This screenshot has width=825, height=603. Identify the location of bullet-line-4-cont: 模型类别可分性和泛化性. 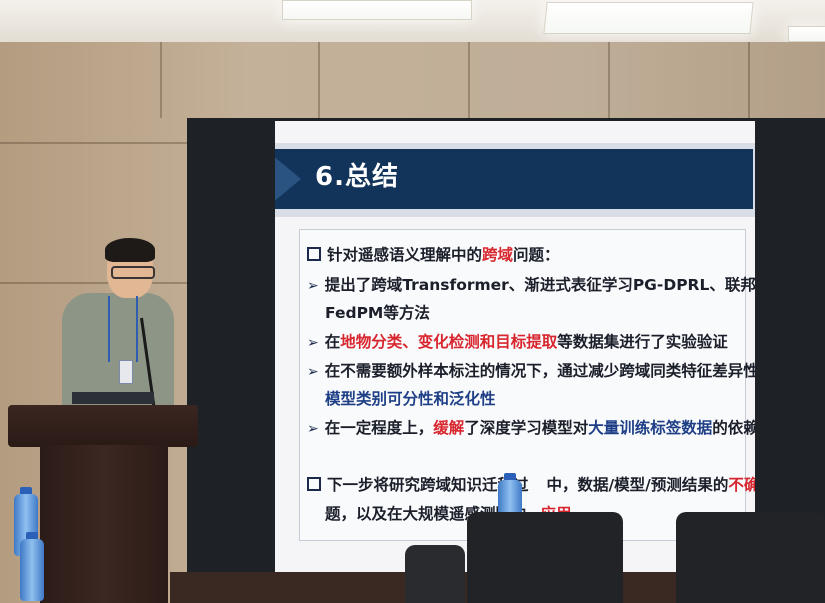
(410, 398).